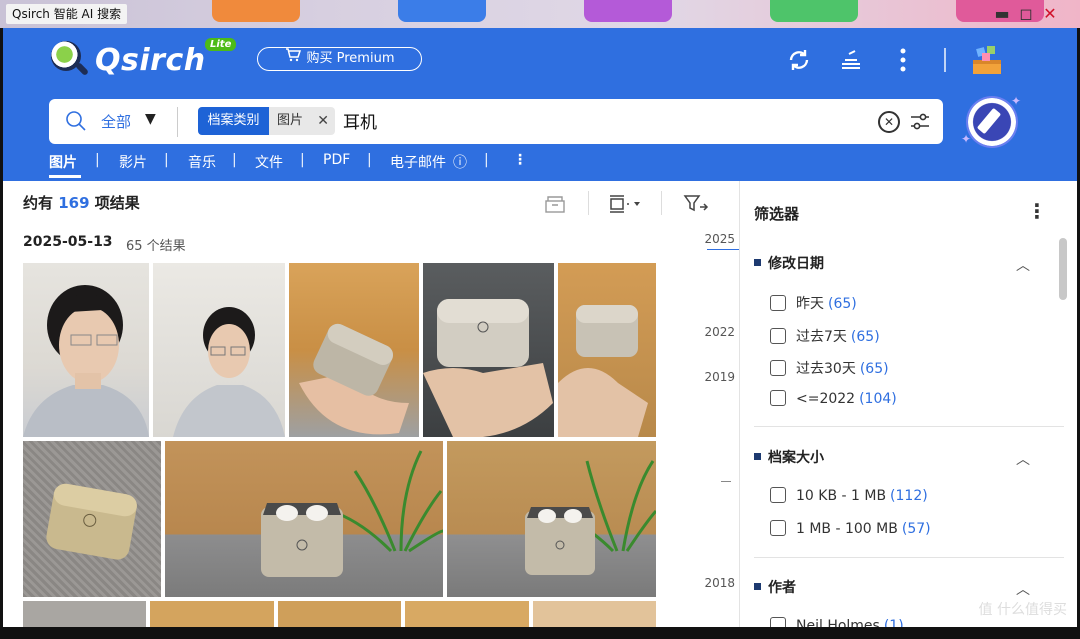 Image resolution: width=1080 pixels, height=639 pixels. I want to click on timeline-scrubber: 2025 2022 2019 2018, so click(719, 424).